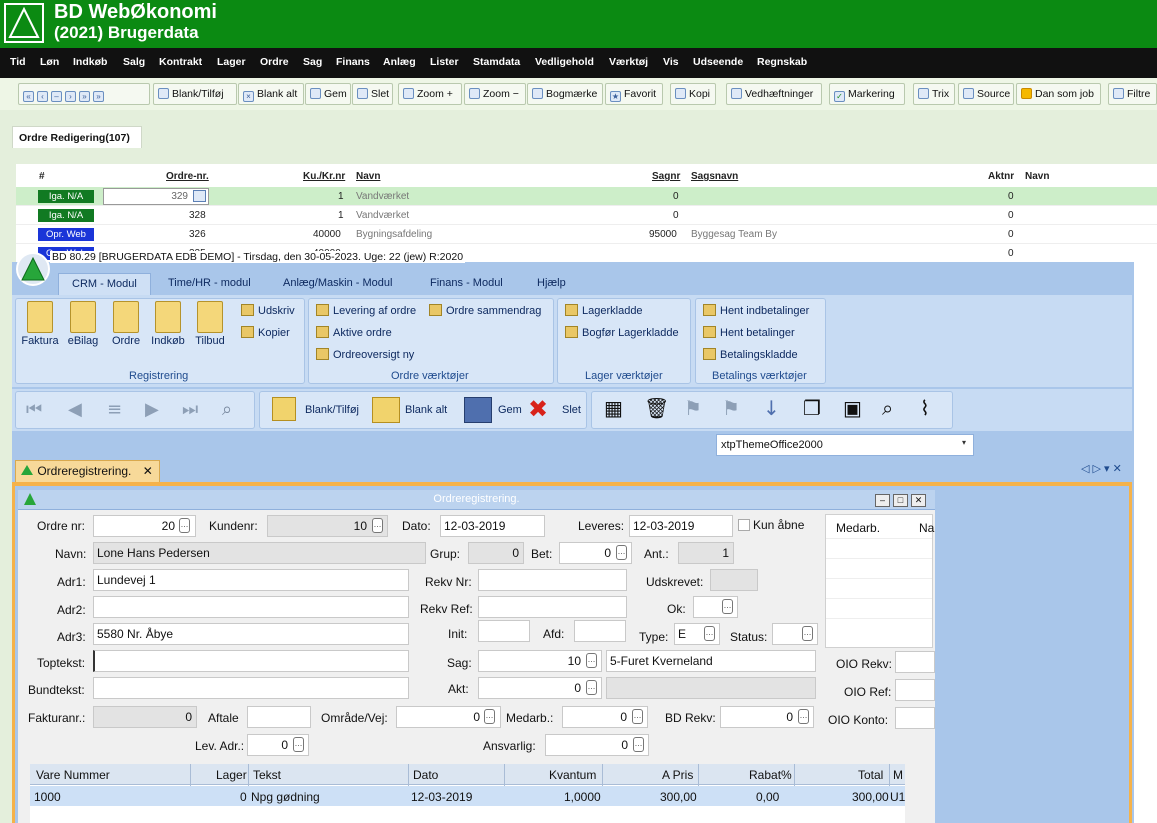 This screenshot has height=823, width=1157. I want to click on record-nav-group: «‹ – ›»», so click(84, 94).